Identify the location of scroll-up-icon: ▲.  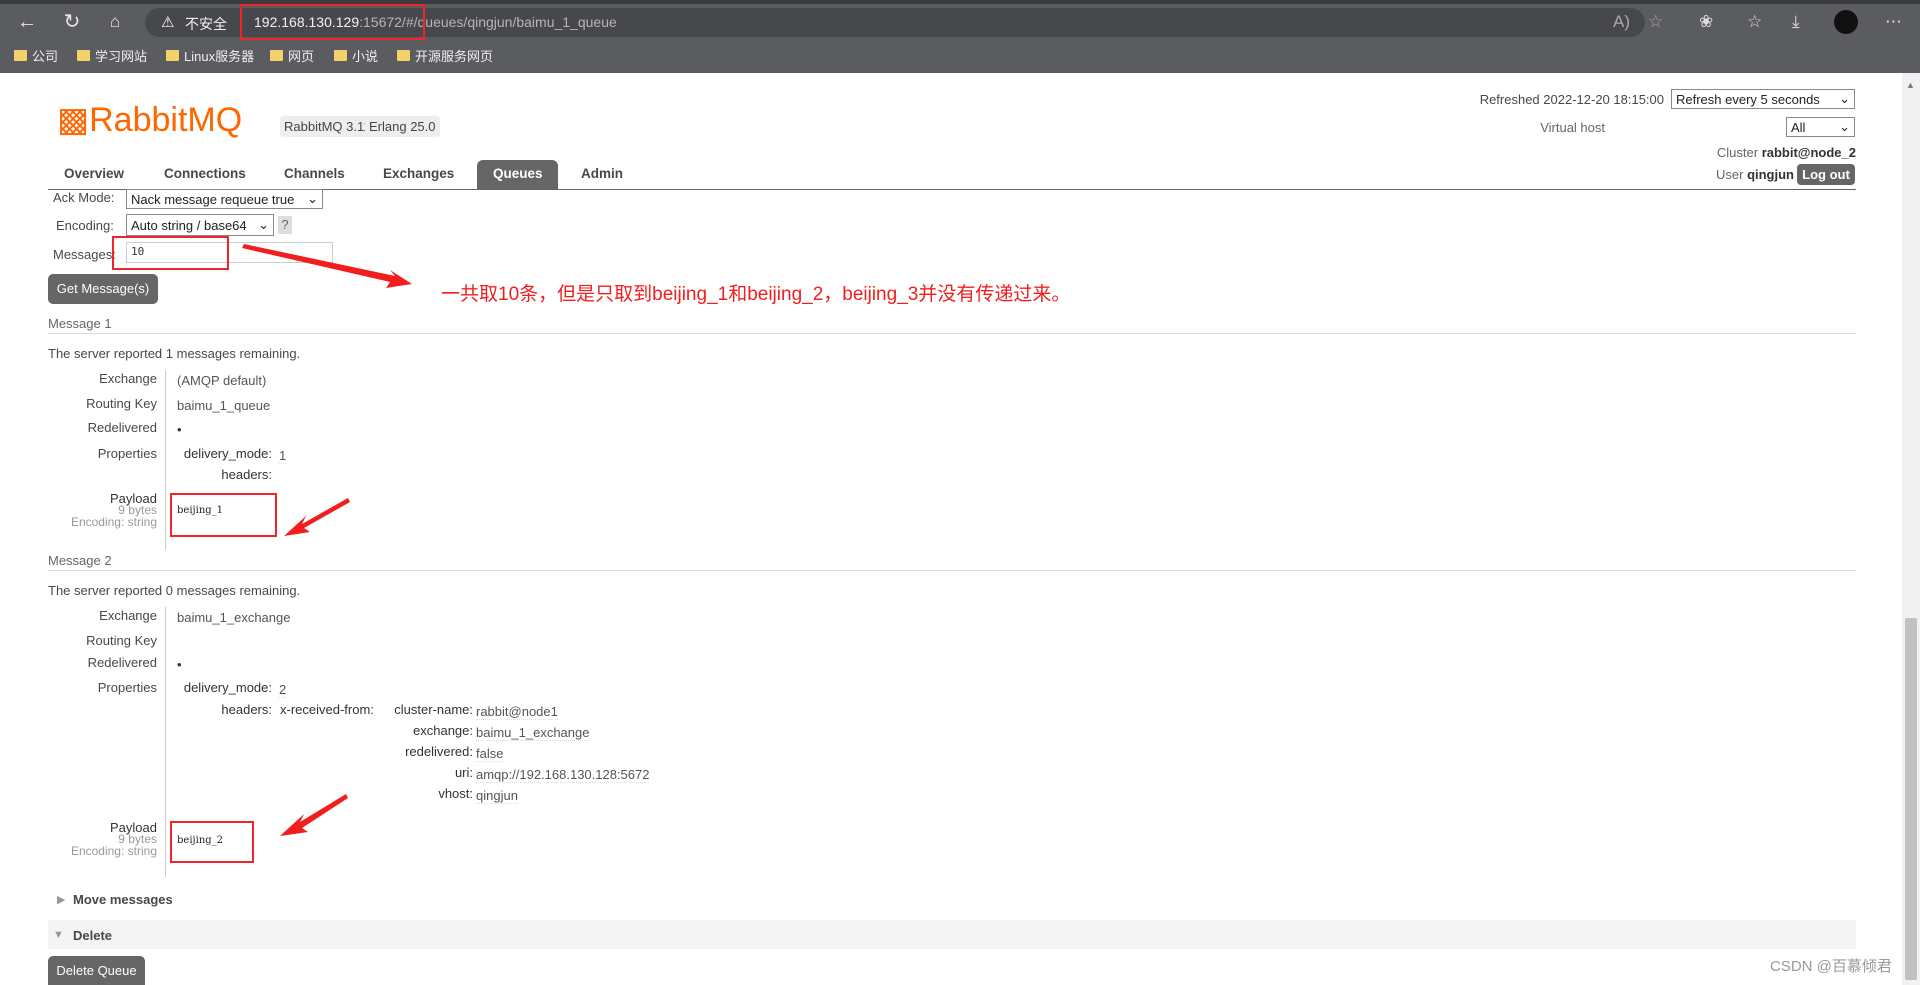
(1910, 85).